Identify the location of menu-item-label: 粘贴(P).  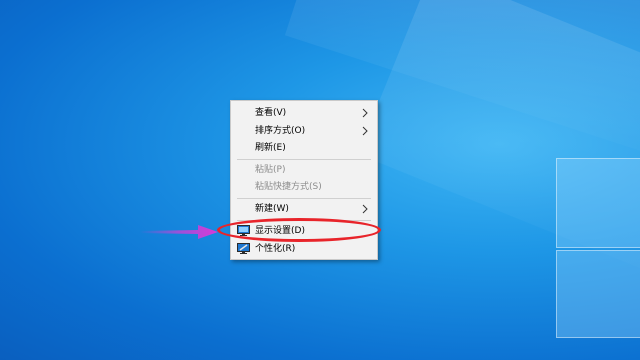
(270, 170).